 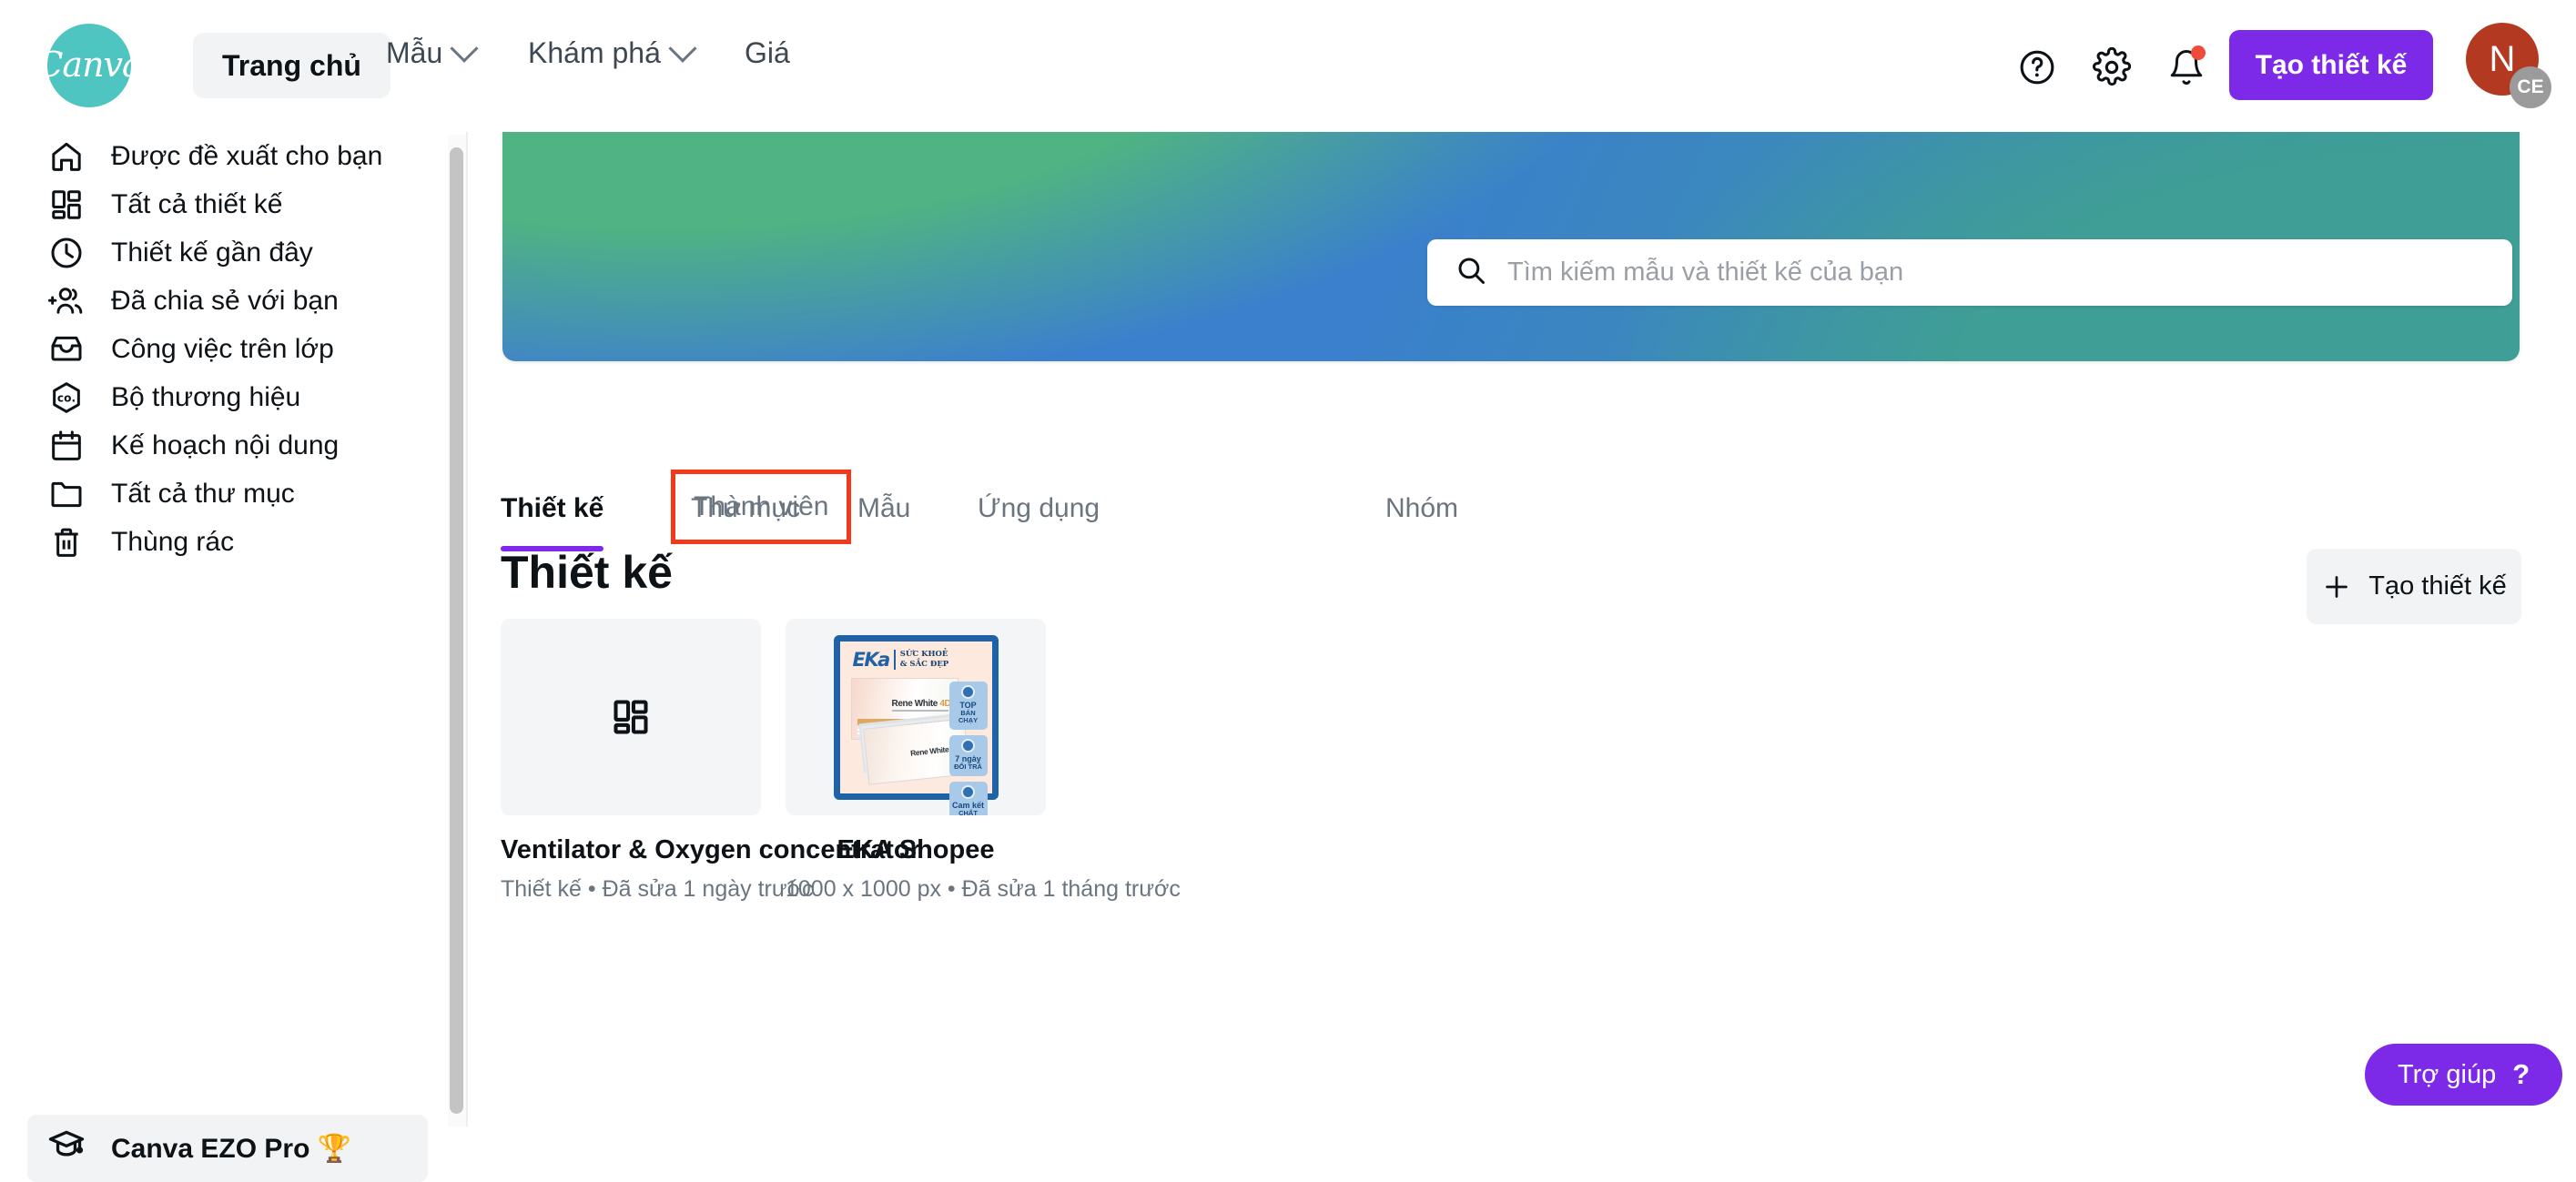 I want to click on eka-slogan-line2: & SẮC ĐẸP, so click(x=924, y=664).